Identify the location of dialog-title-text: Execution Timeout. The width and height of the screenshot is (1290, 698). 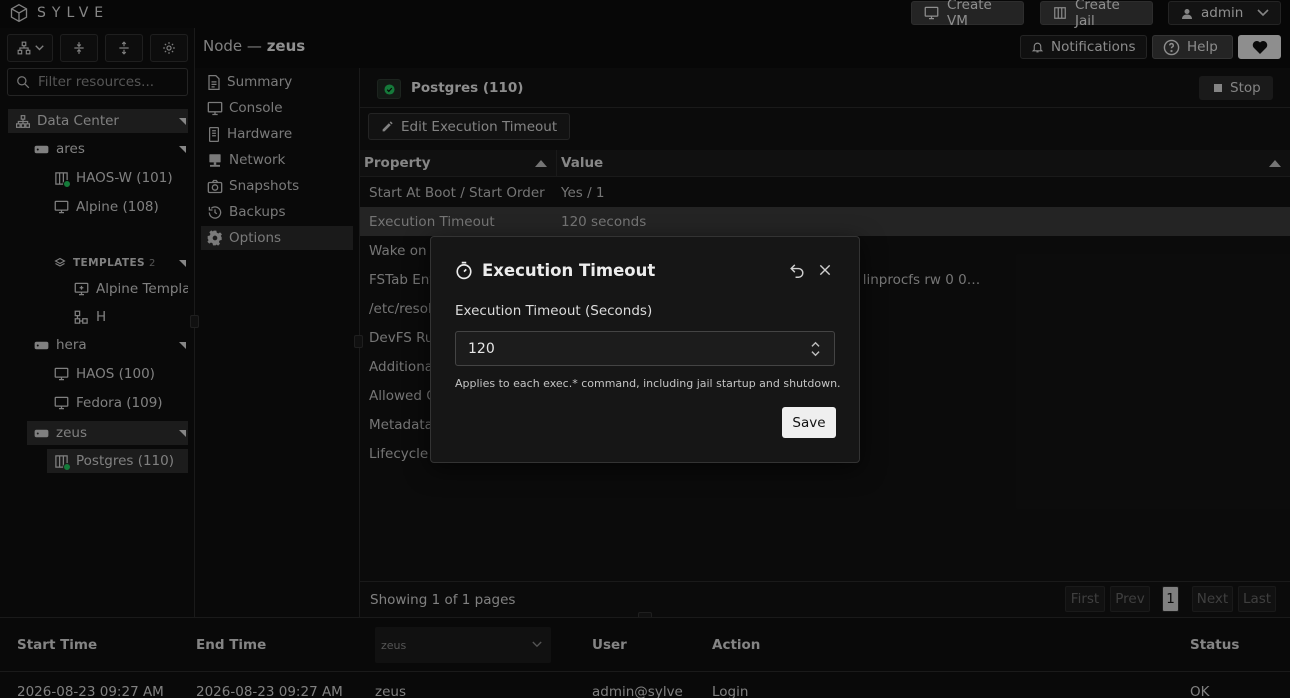
(569, 270).